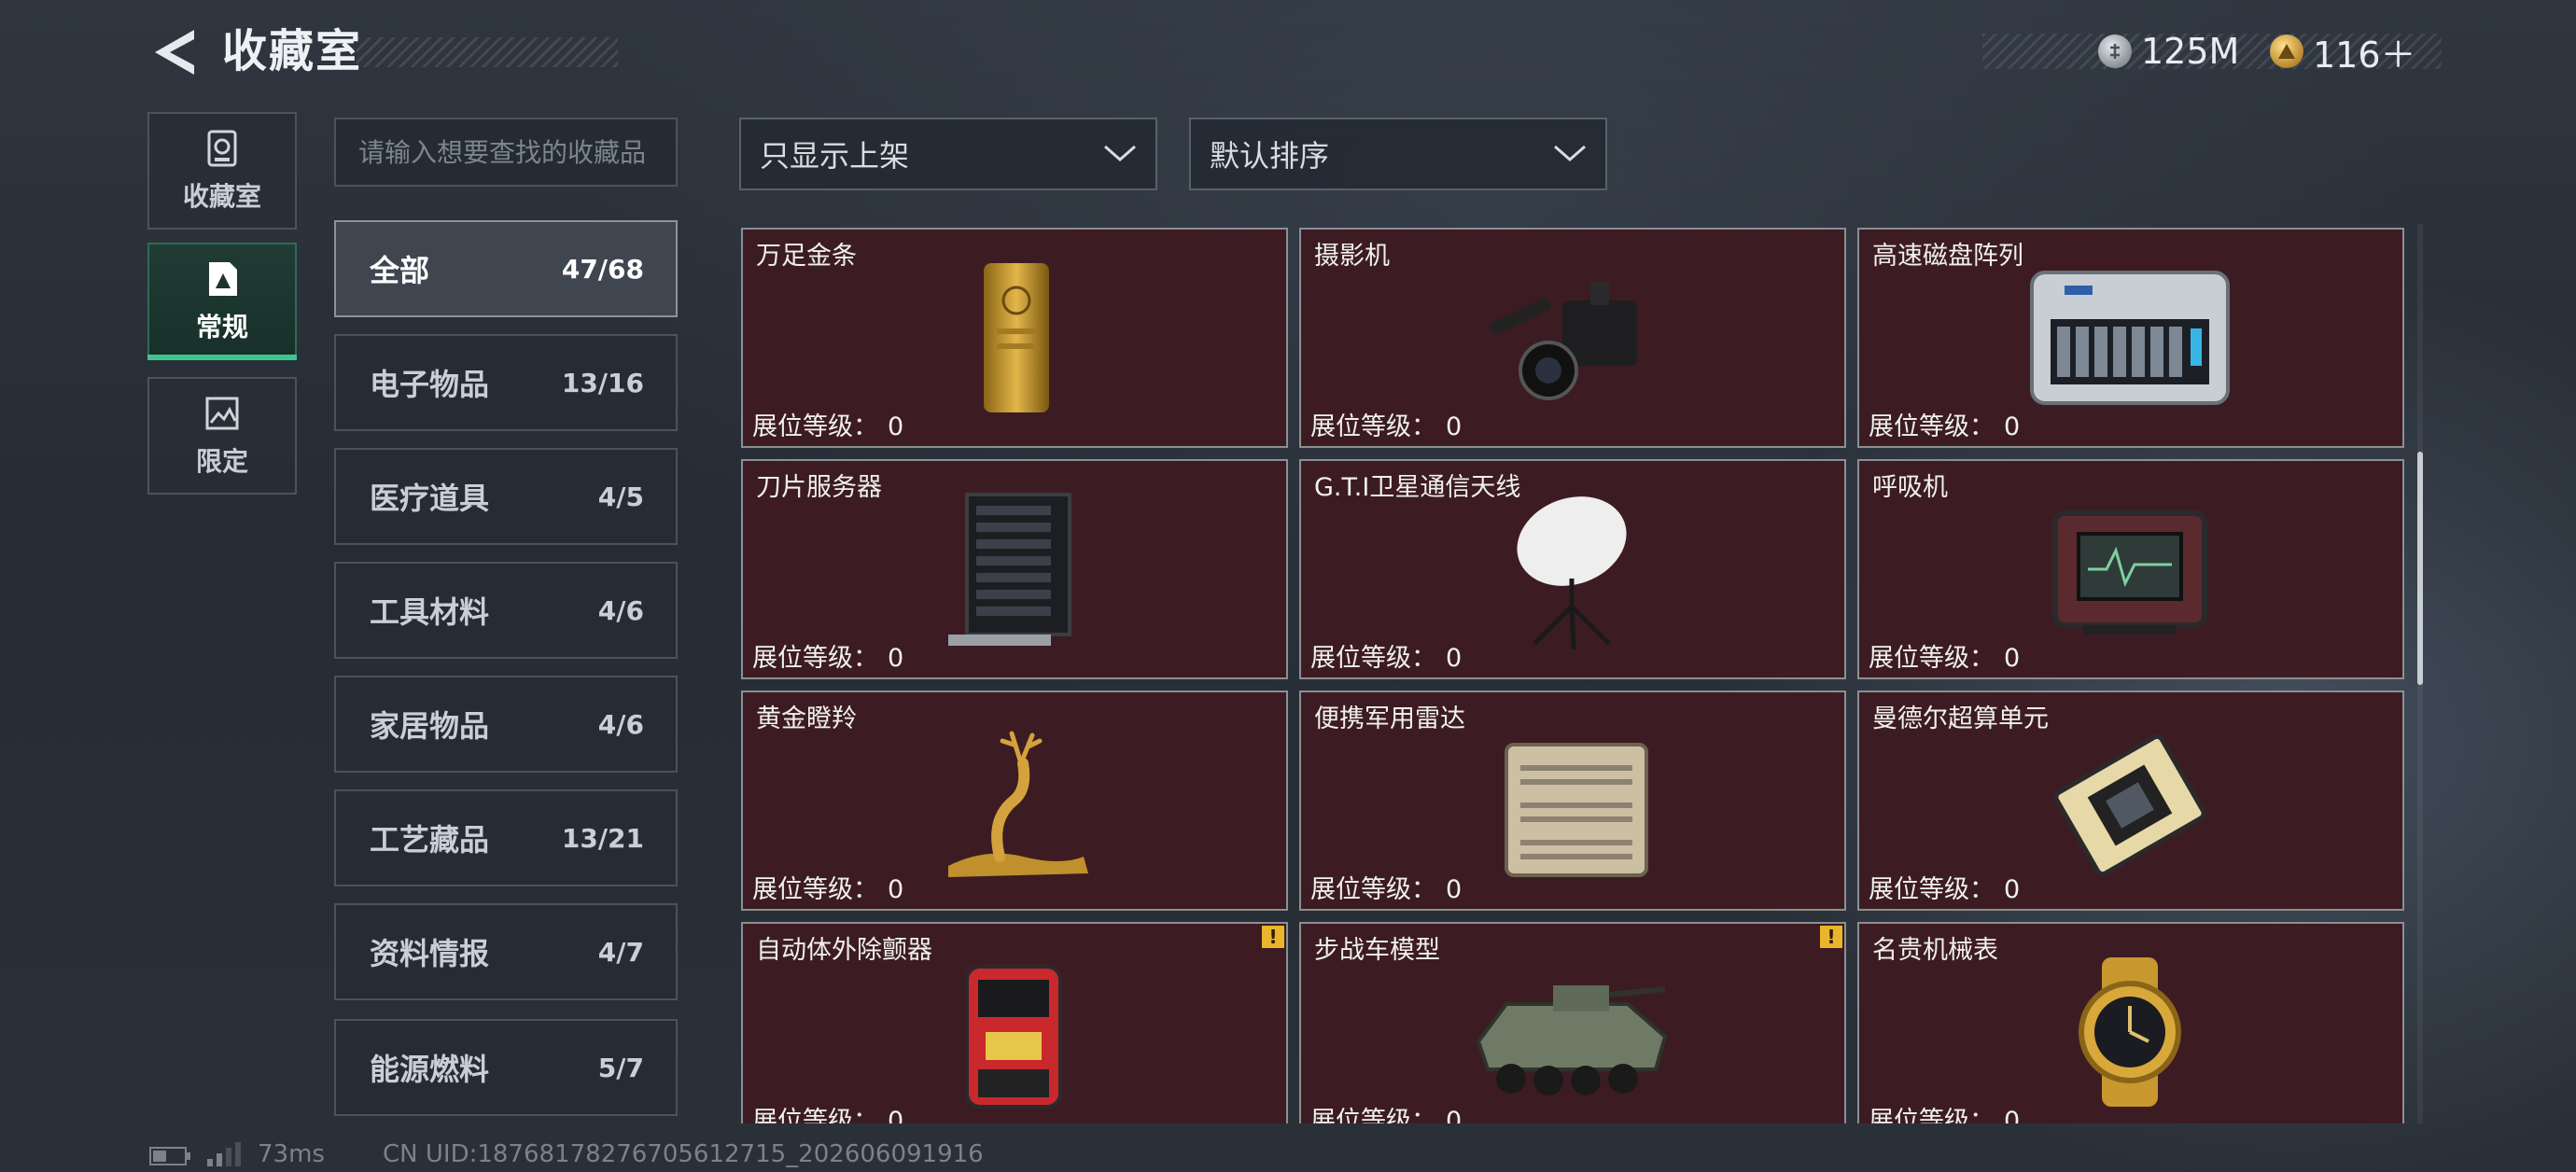  I want to click on trophy-cabinet-icon, so click(222, 148).